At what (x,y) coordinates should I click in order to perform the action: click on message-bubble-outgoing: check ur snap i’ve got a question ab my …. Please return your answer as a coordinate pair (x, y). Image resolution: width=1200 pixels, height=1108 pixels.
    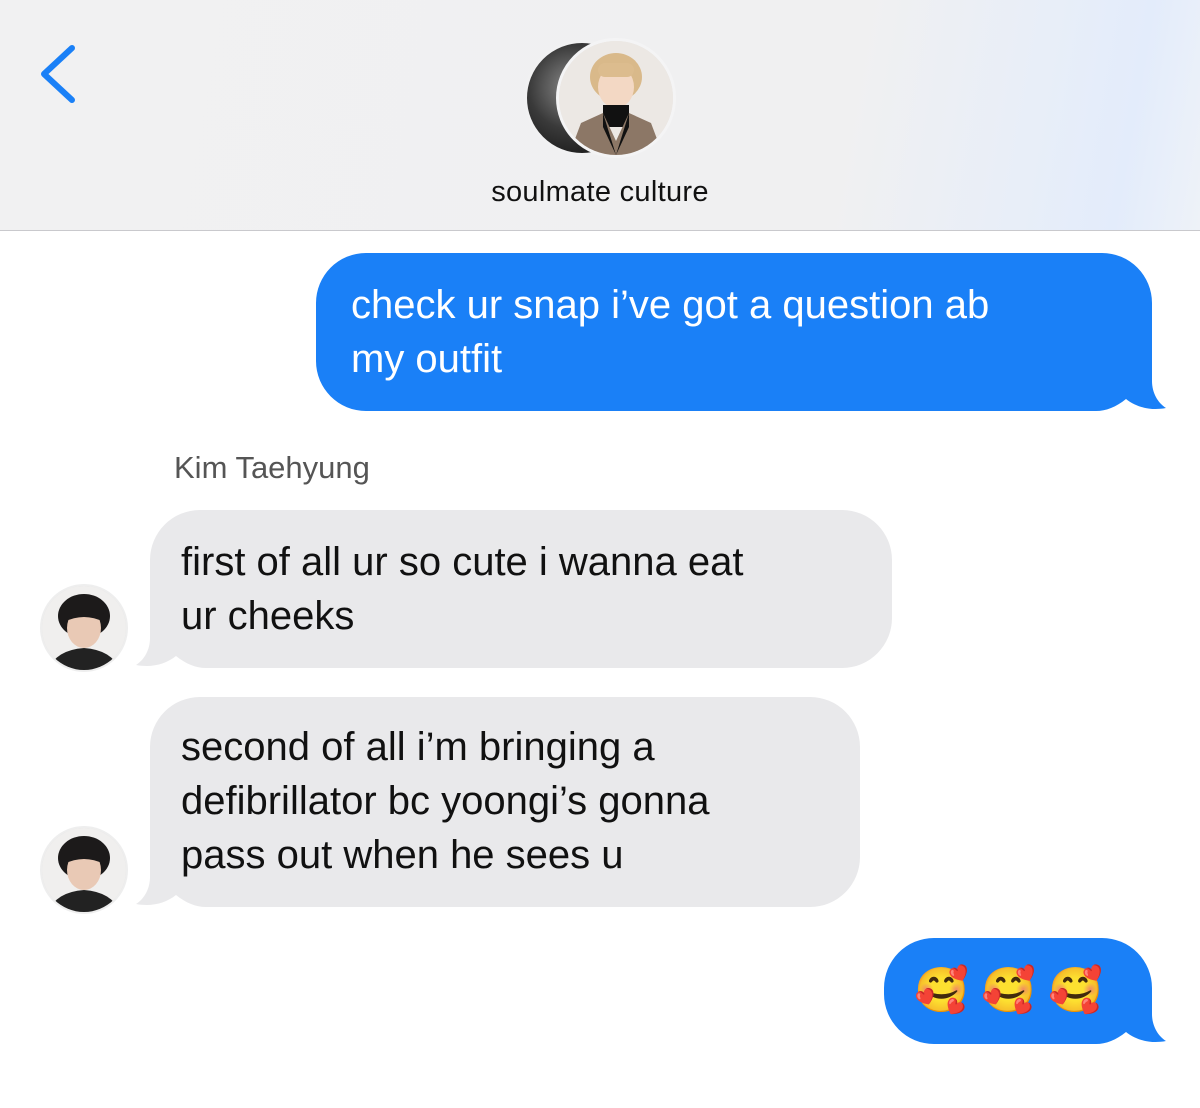
    Looking at the image, I should click on (741, 334).